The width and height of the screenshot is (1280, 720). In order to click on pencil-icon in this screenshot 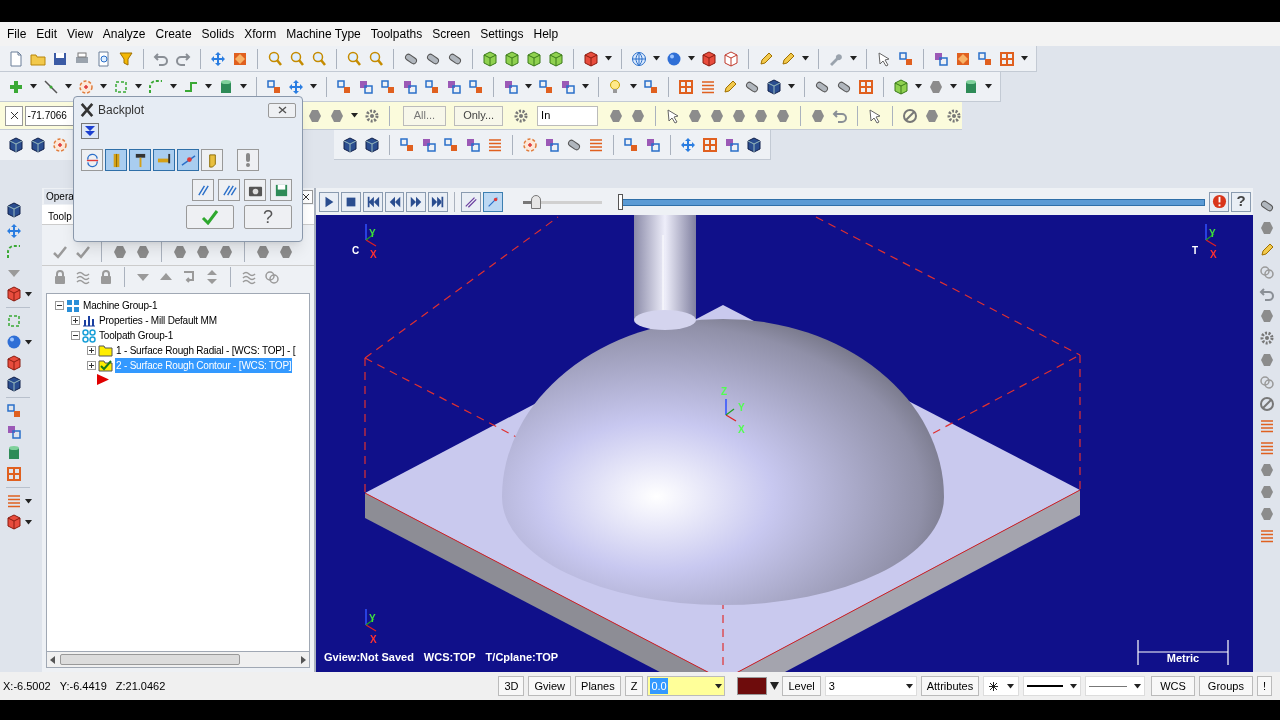, I will do `click(730, 86)`.